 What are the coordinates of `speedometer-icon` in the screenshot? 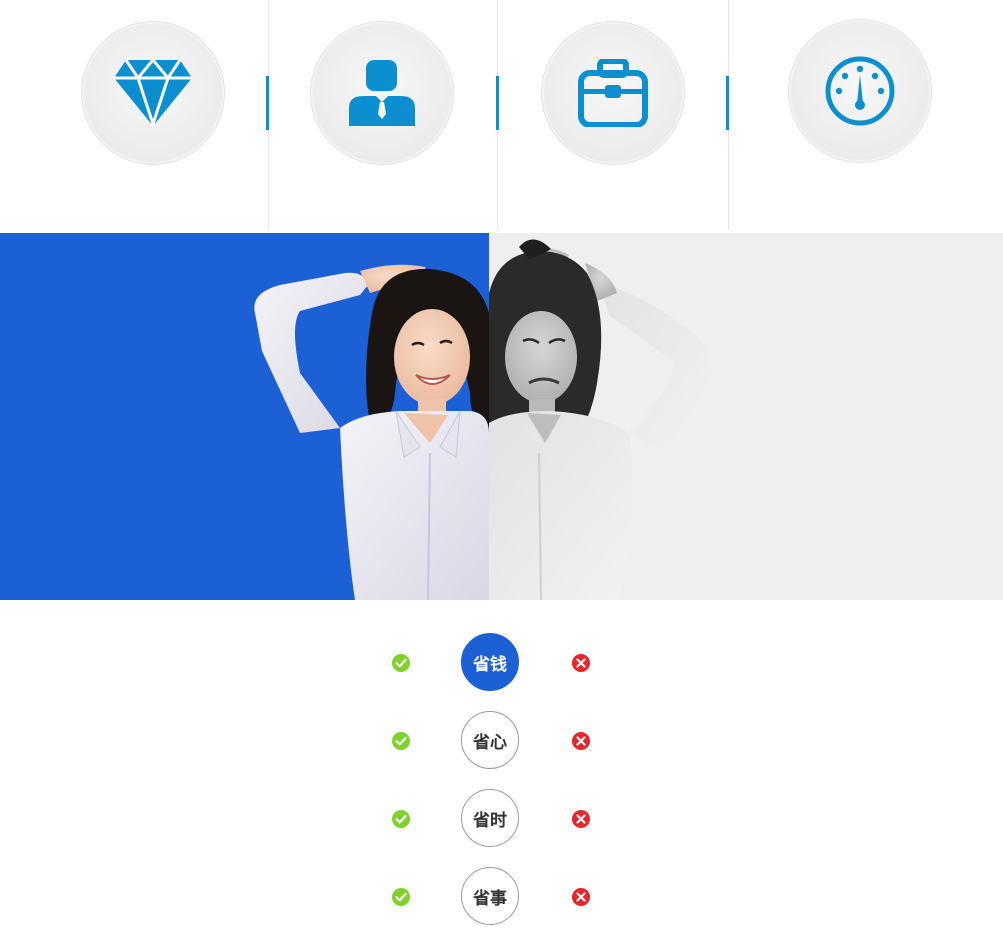 It's located at (860, 91).